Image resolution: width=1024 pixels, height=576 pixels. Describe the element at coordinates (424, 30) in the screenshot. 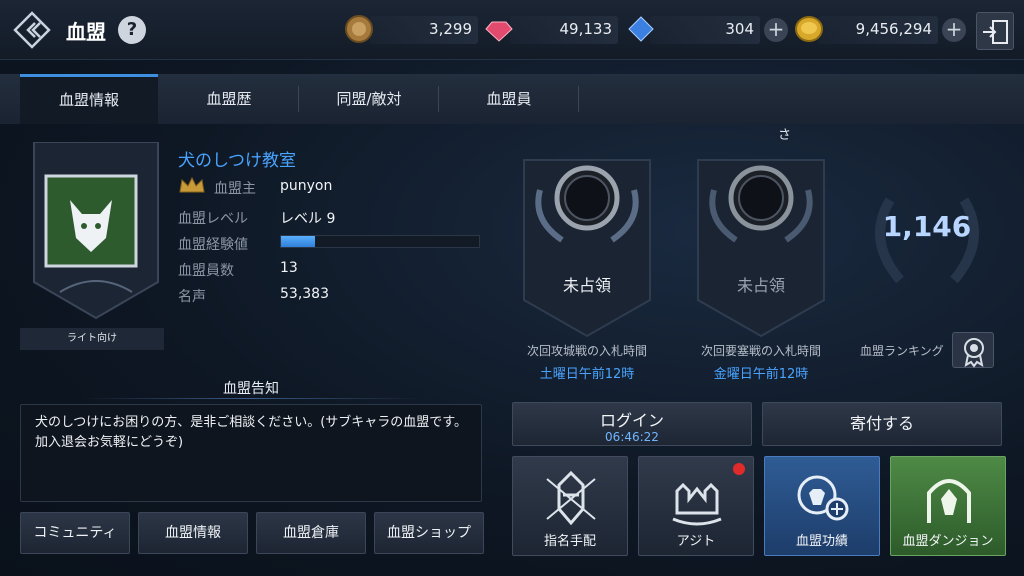

I see `currency-medal: 3,299` at that location.